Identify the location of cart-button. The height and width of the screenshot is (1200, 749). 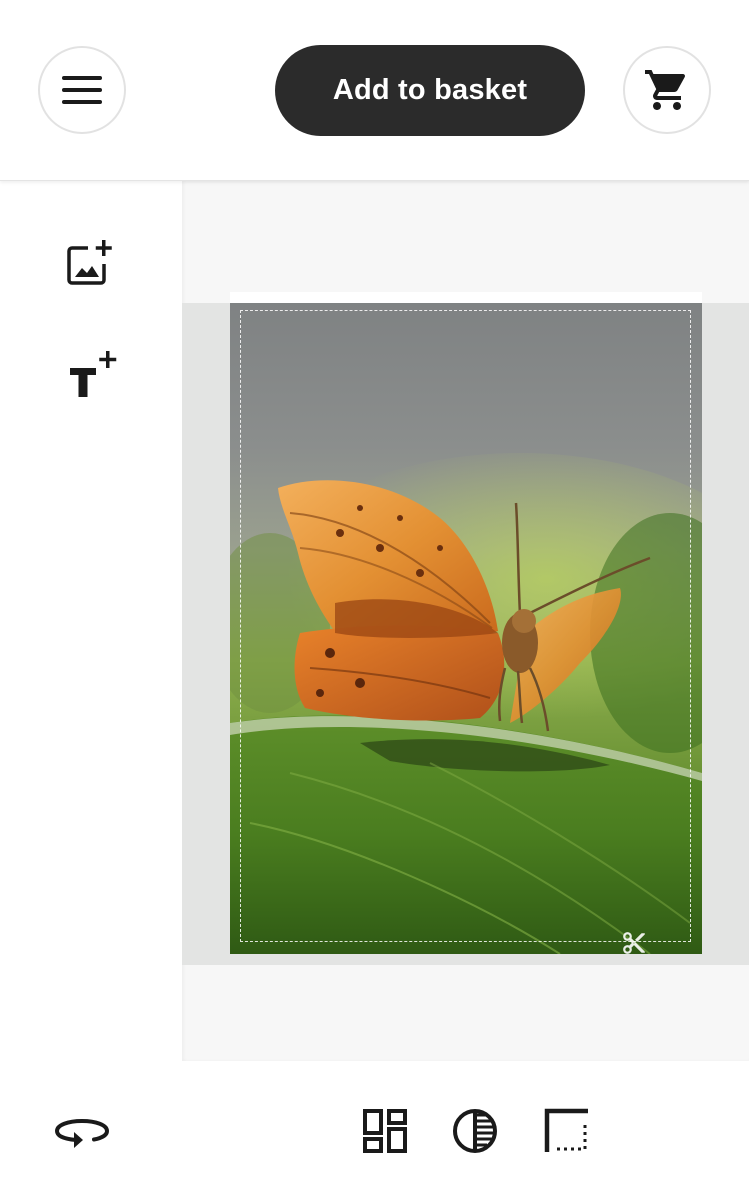
(667, 90).